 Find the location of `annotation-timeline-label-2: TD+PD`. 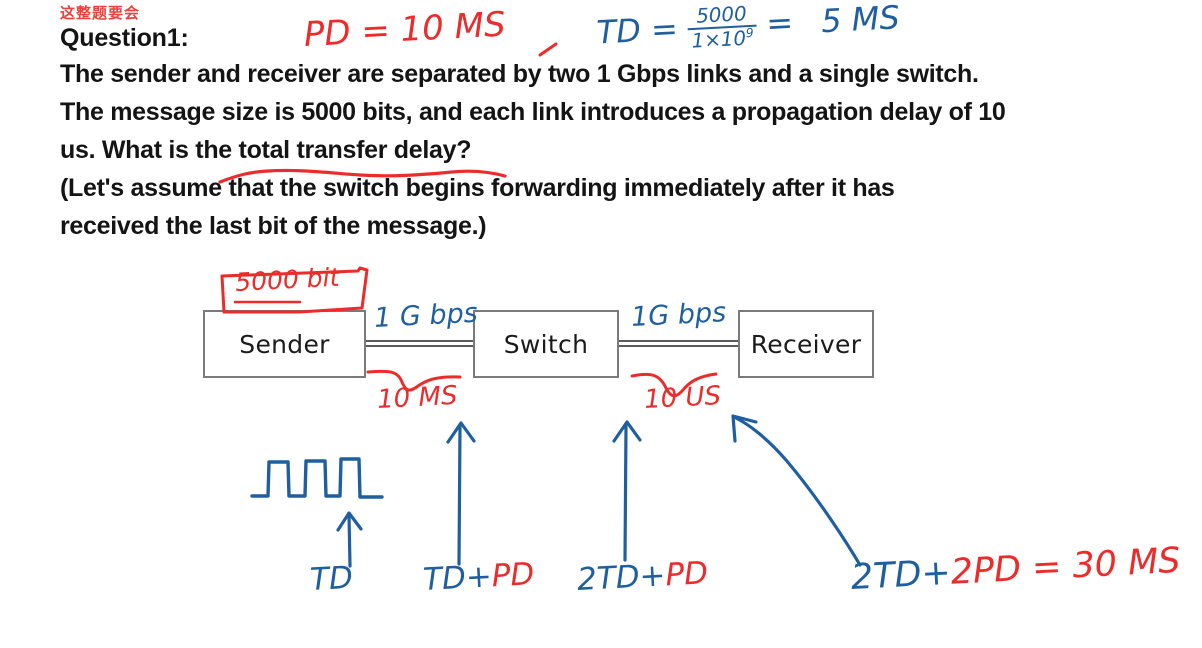

annotation-timeline-label-2: TD+PD is located at coordinates (478, 577).